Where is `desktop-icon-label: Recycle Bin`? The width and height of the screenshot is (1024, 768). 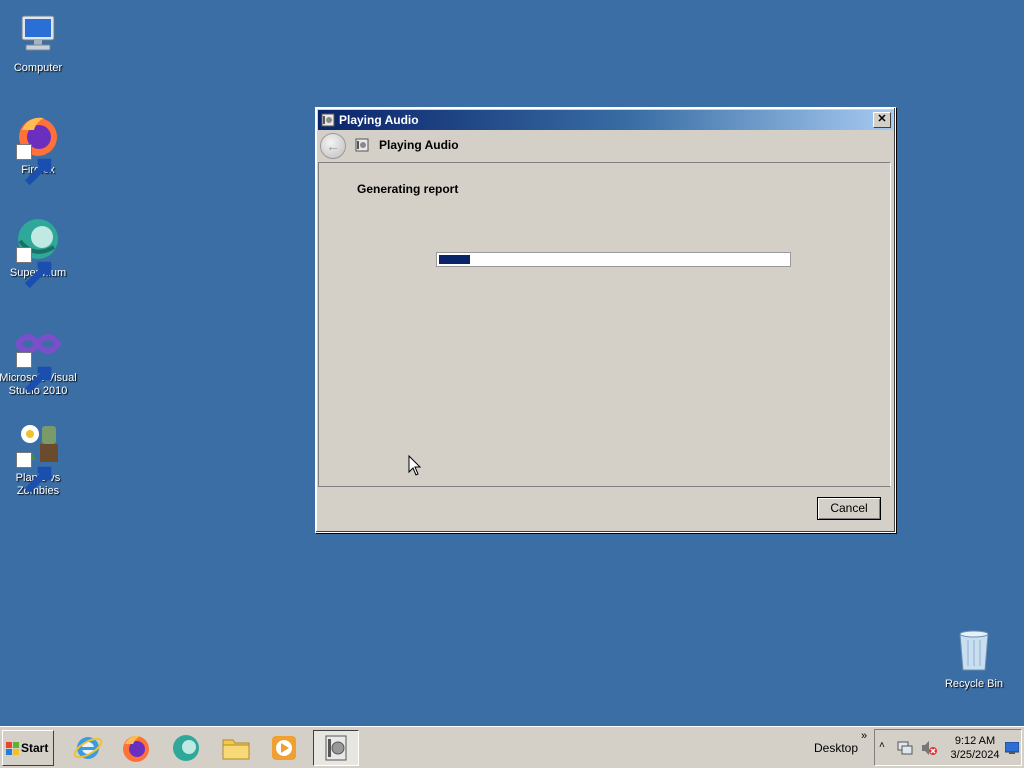 desktop-icon-label: Recycle Bin is located at coordinates (974, 684).